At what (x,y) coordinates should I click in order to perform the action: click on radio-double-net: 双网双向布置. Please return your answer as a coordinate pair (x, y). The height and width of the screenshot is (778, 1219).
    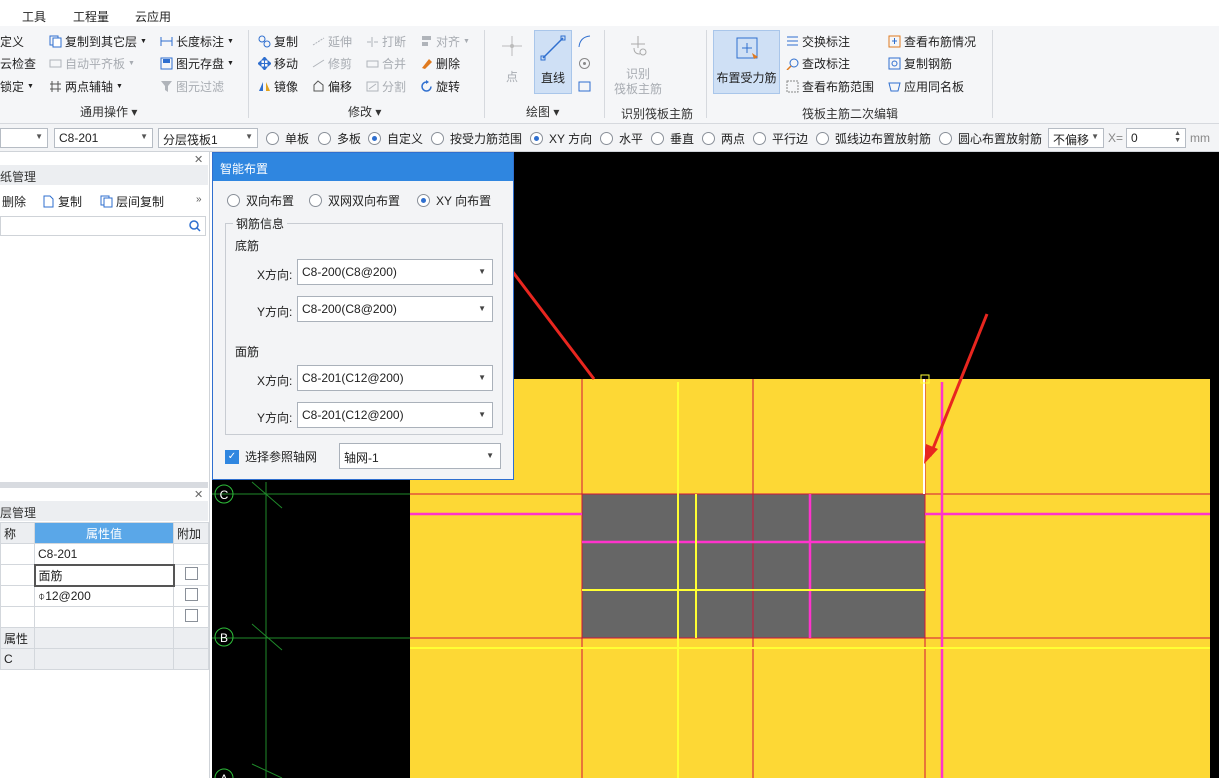
    Looking at the image, I should click on (354, 200).